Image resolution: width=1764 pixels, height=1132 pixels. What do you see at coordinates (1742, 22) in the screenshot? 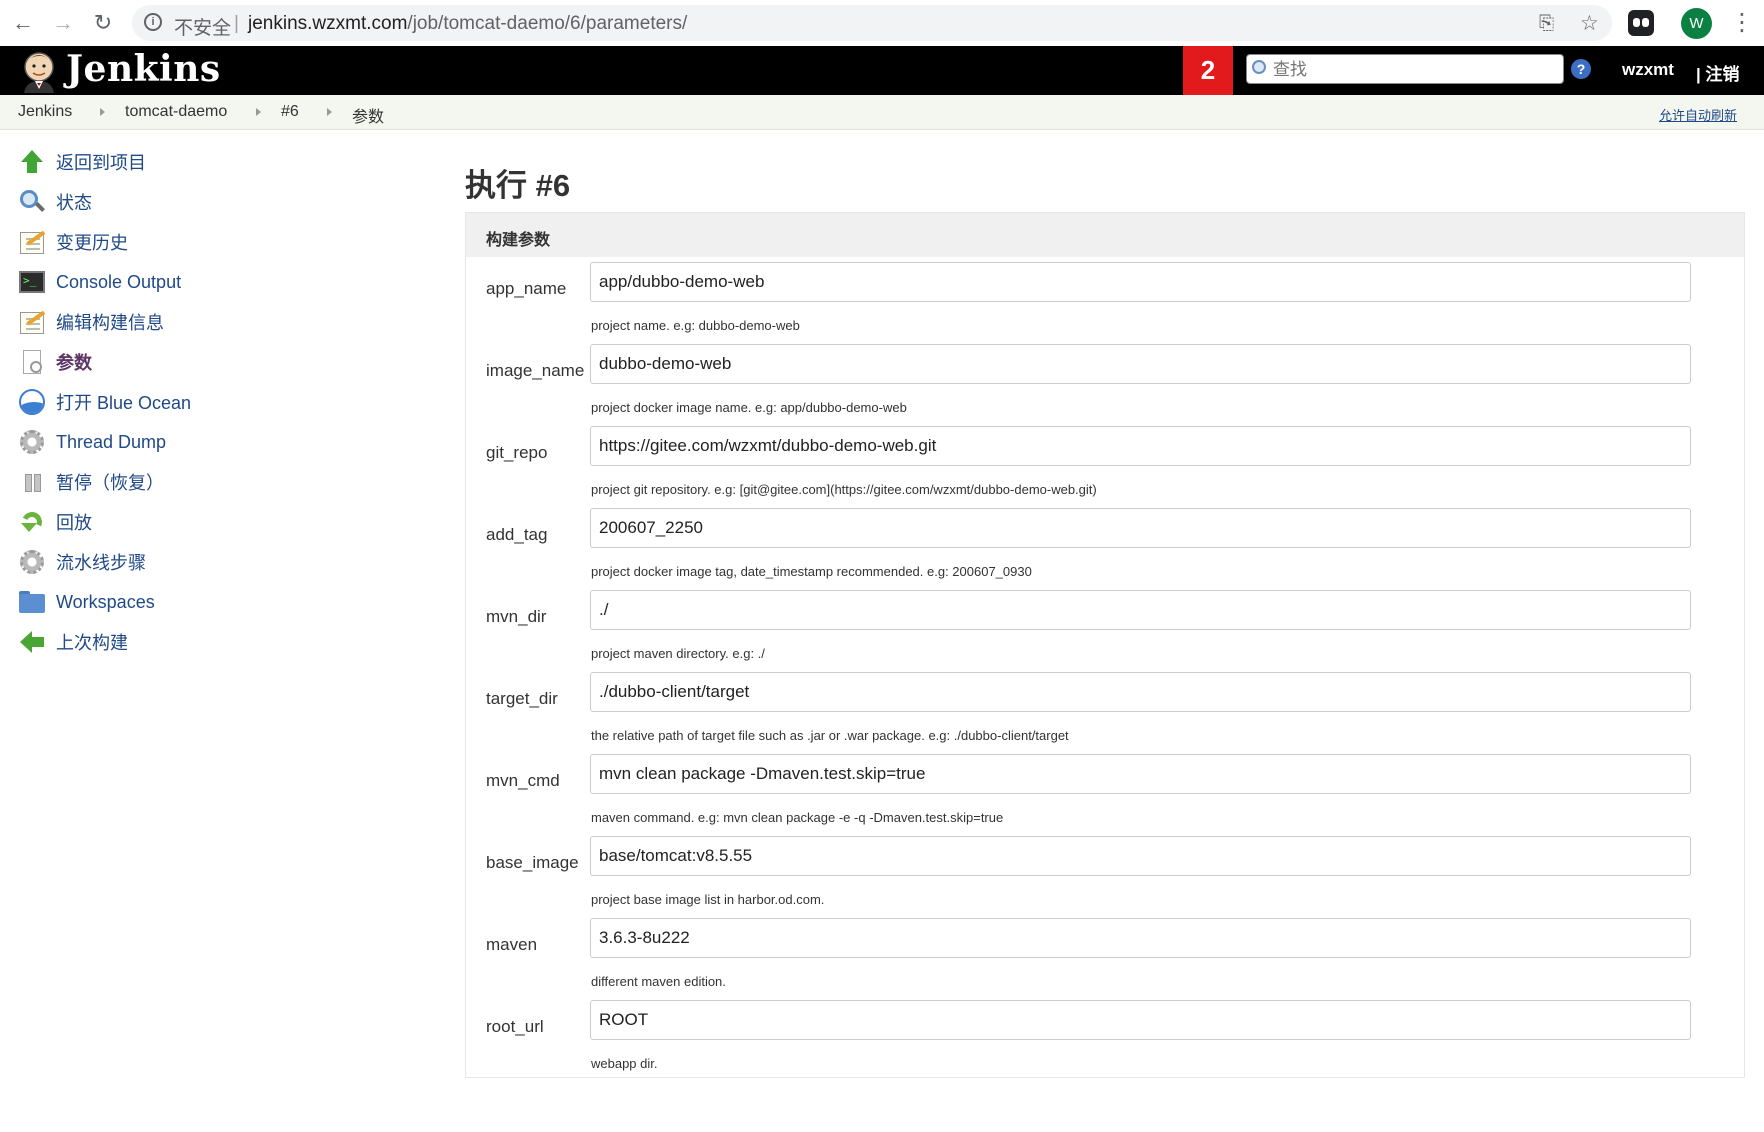
I see `browser-menu-icon: ⋮` at bounding box center [1742, 22].